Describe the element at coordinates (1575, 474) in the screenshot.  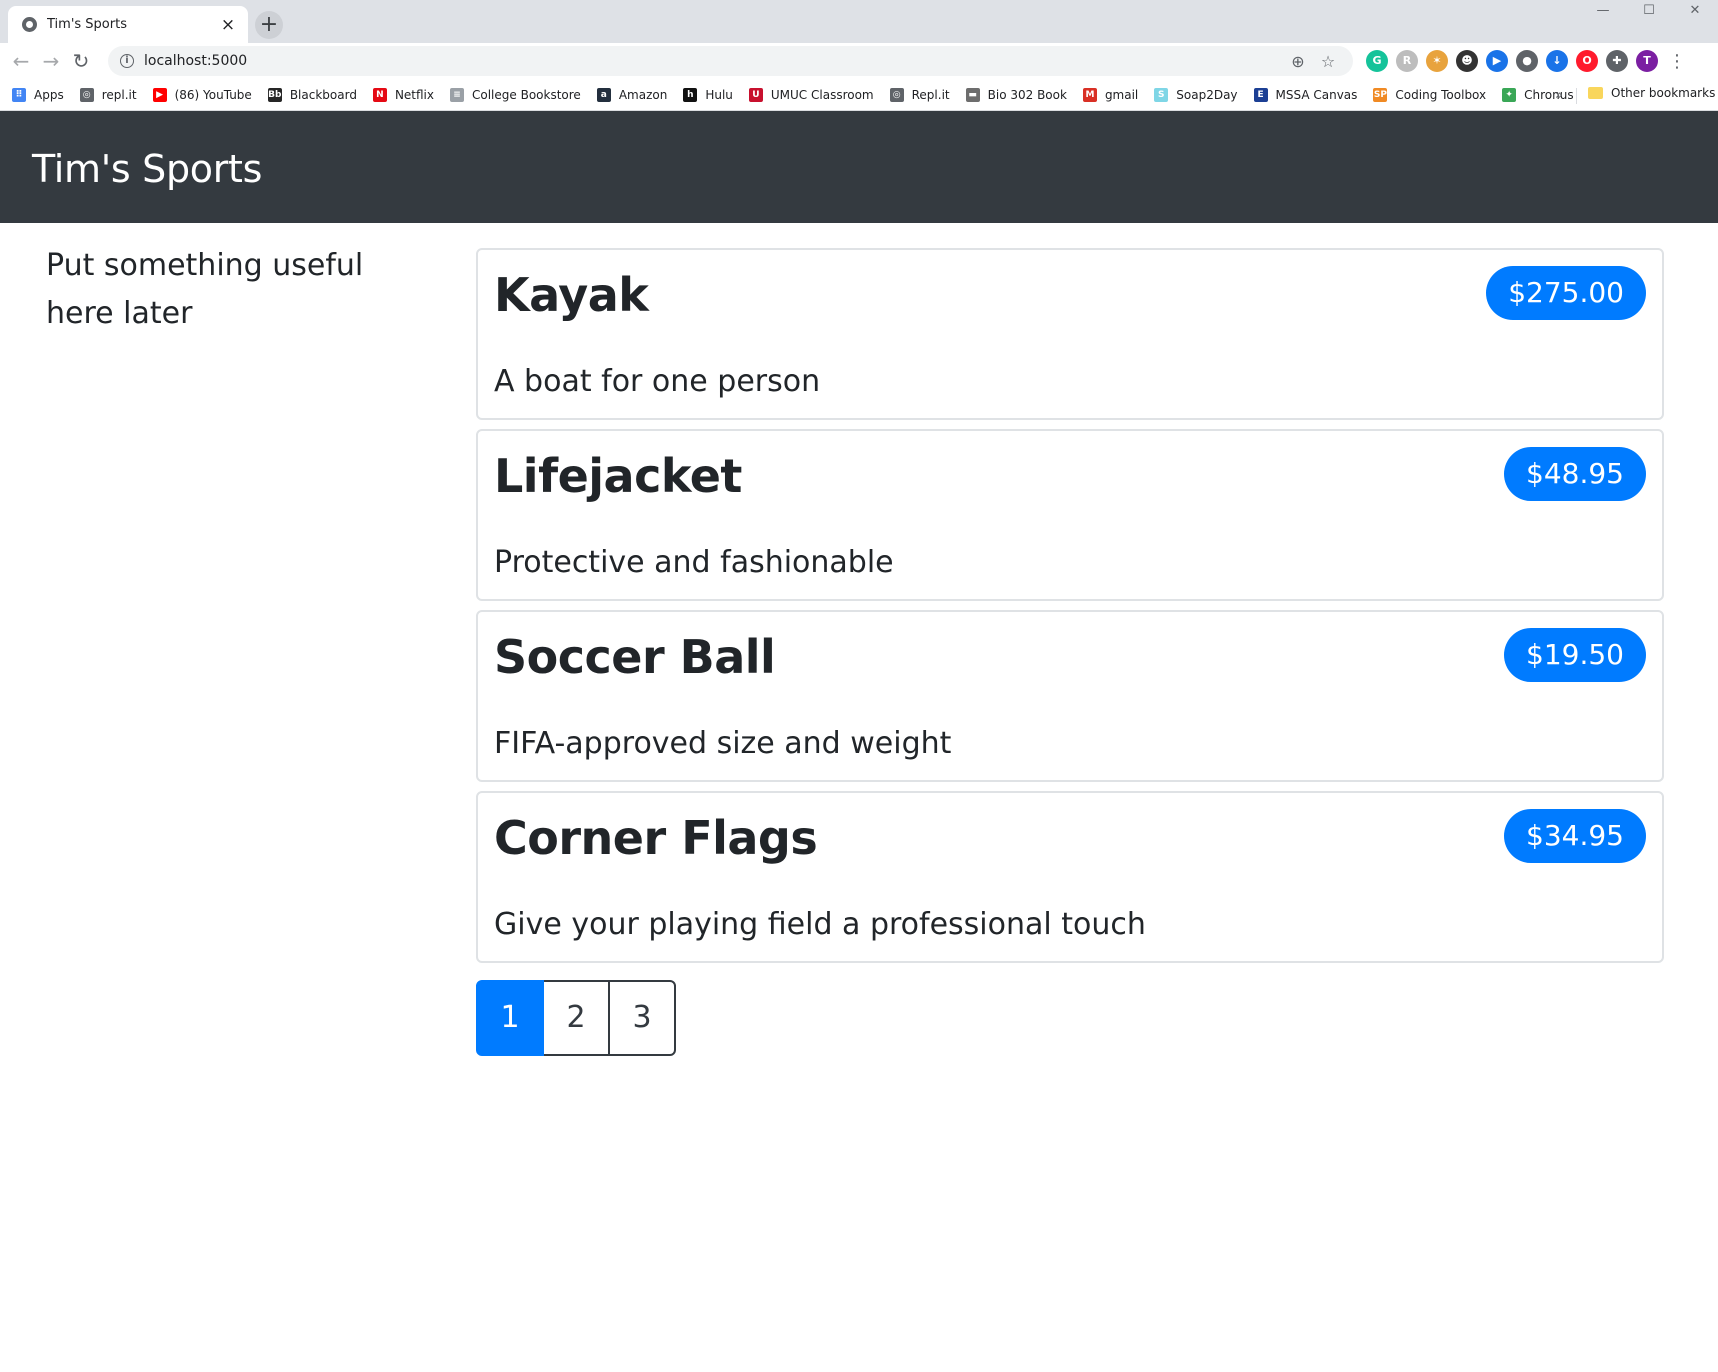
I see `price-badge: $48.95` at that location.